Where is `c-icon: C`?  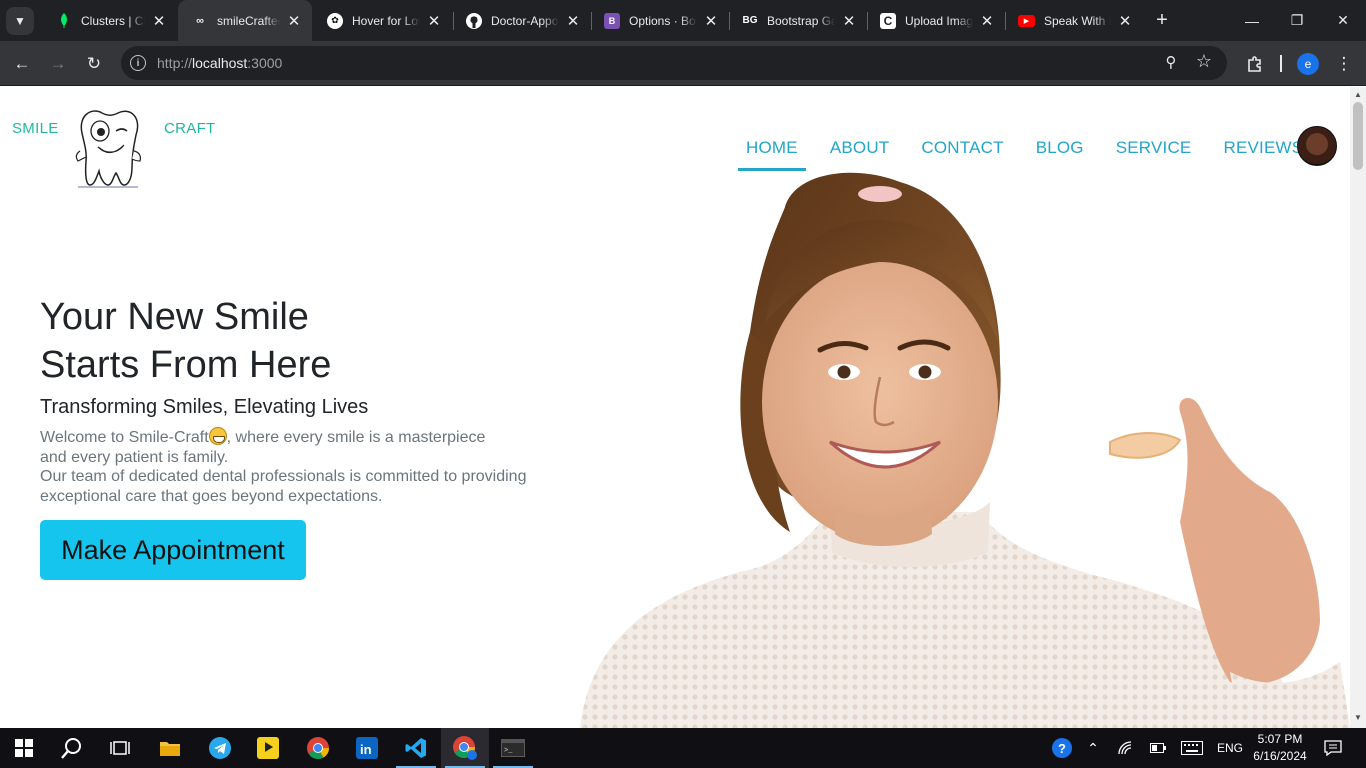 c-icon: C is located at coordinates (888, 20).